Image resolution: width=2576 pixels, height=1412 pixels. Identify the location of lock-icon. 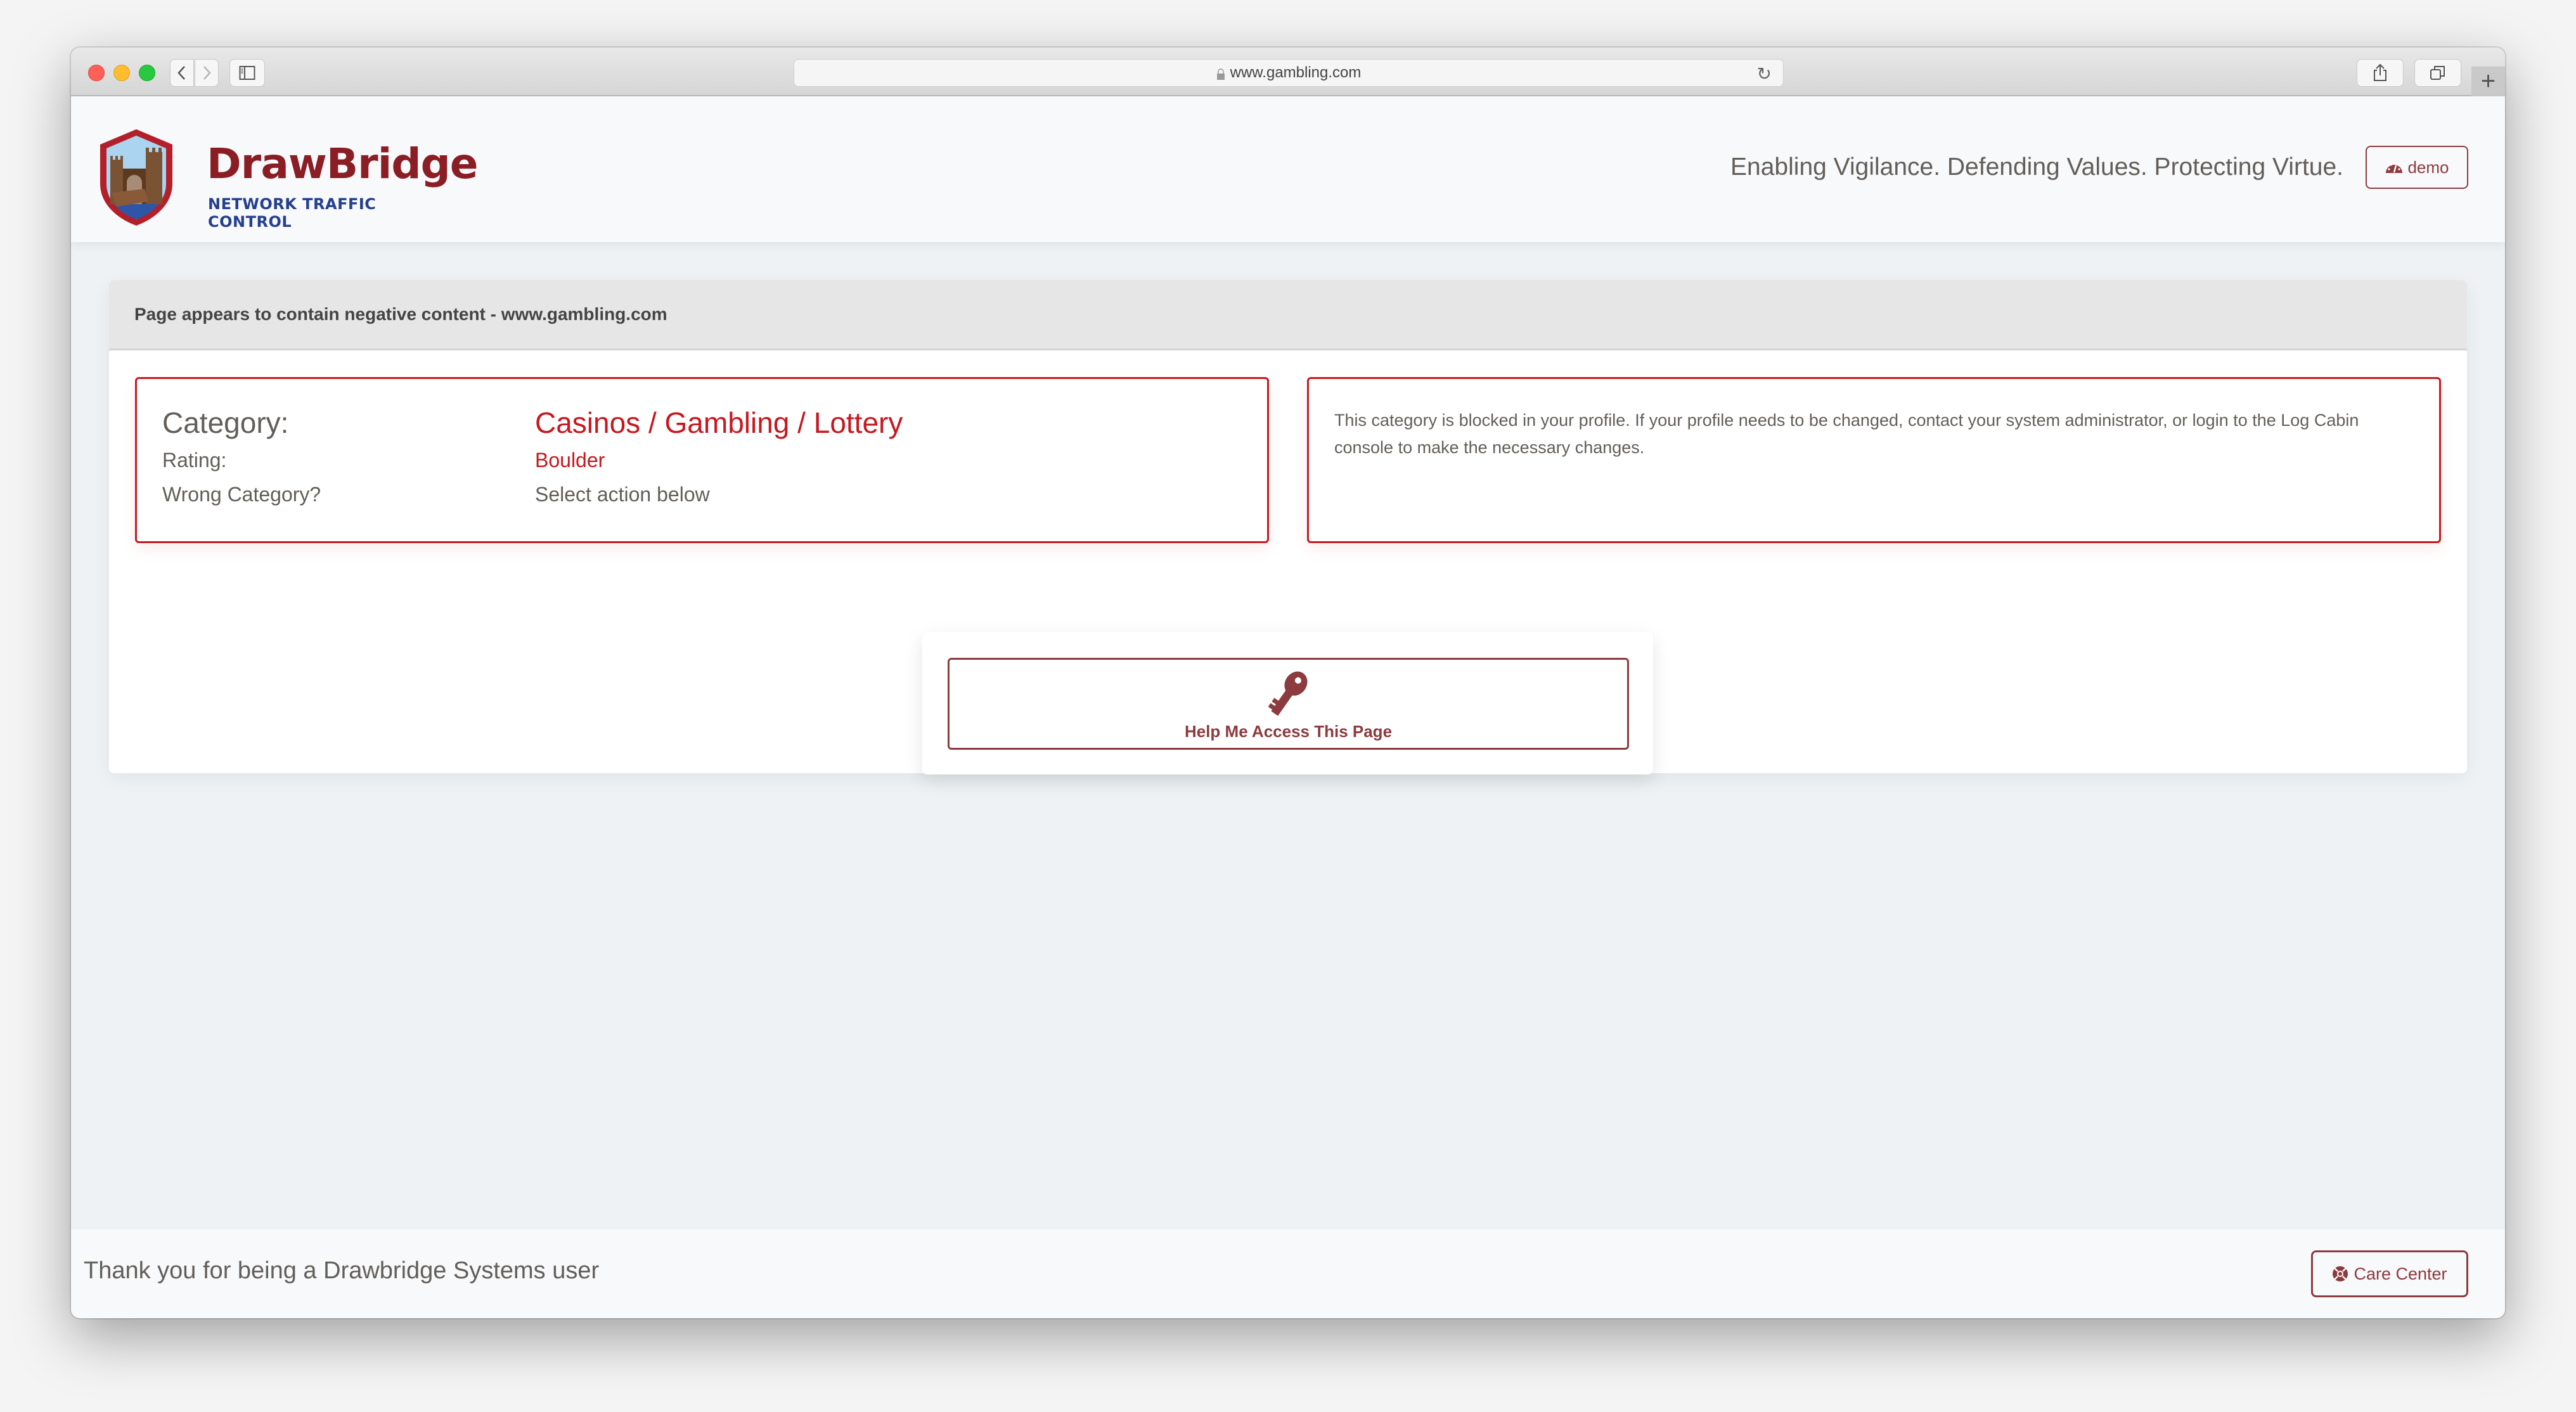
(1220, 74).